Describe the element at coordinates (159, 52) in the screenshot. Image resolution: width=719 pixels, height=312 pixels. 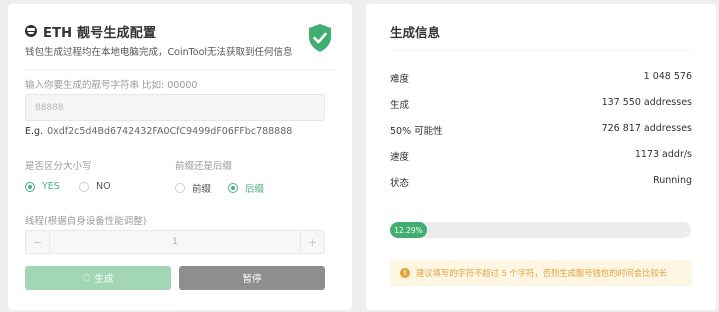
I see `config-subtitle: 钱包生成过程均在本地电脑完成，CoinTool无法获取到任何信息` at that location.